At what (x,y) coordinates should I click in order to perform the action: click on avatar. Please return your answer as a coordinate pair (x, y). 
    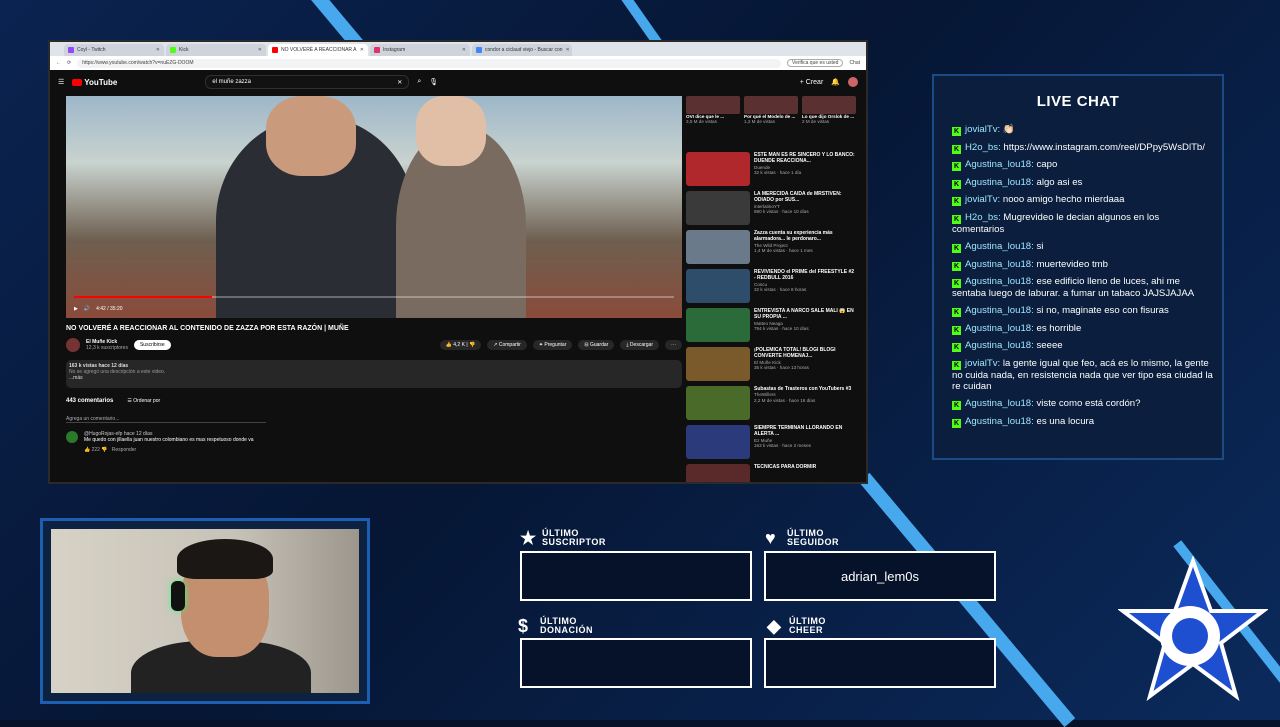
    Looking at the image, I should click on (853, 82).